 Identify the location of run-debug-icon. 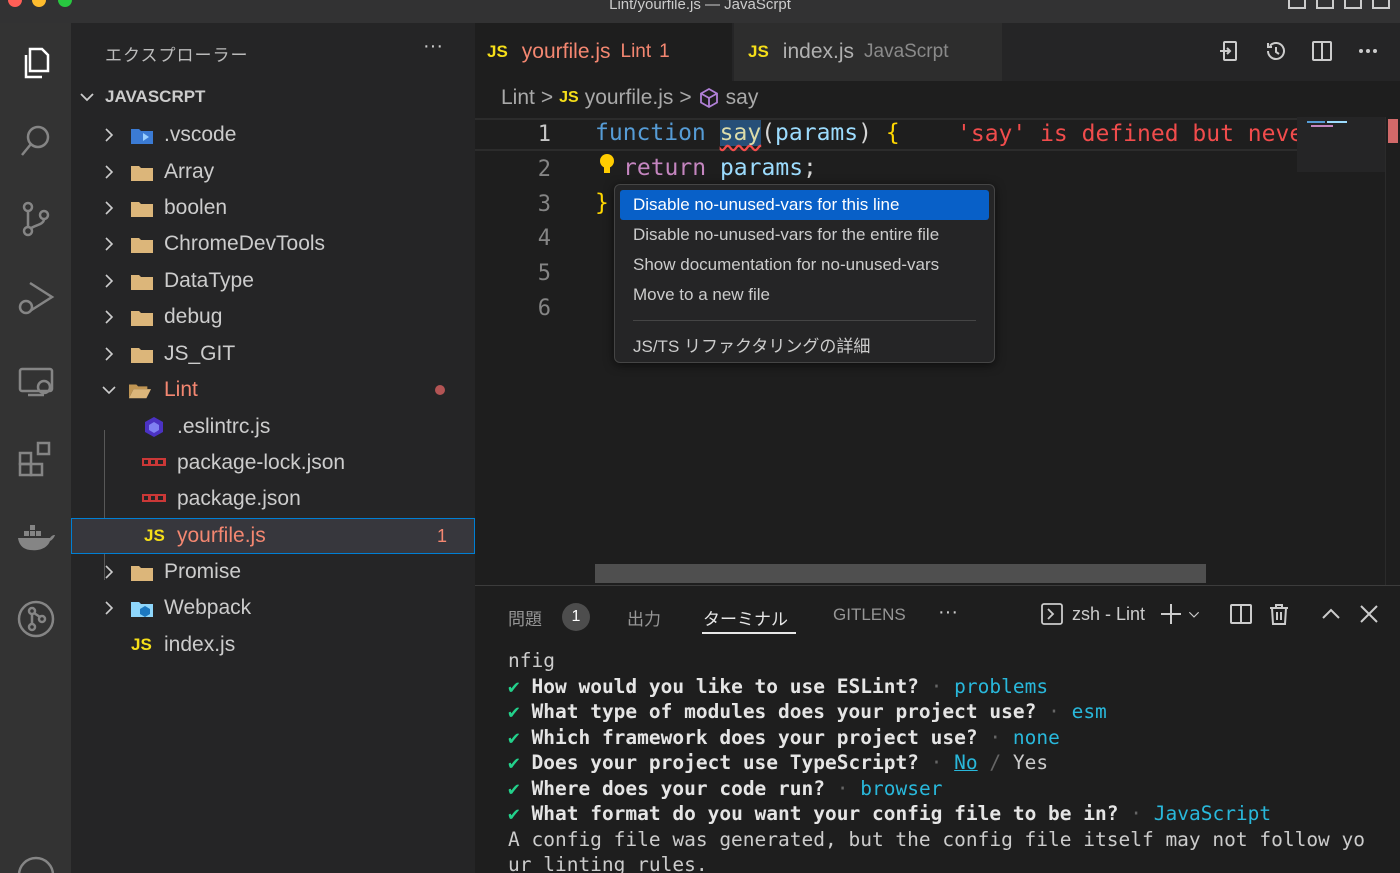
(35, 297).